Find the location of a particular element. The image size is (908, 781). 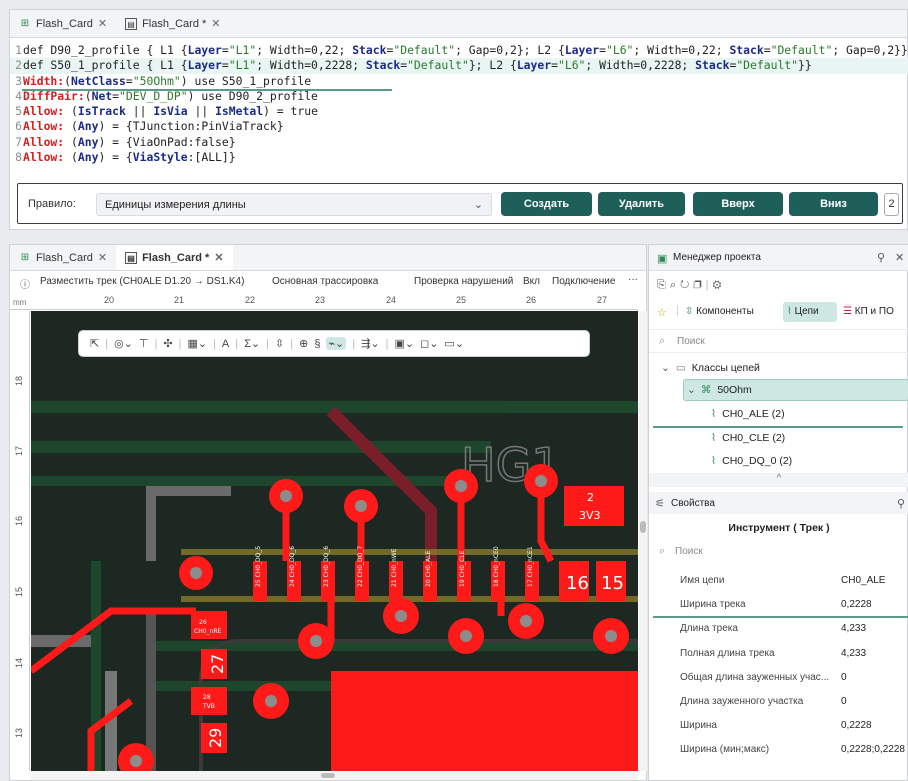

track-tool-icon: ⌁⌄ is located at coordinates (336, 343).